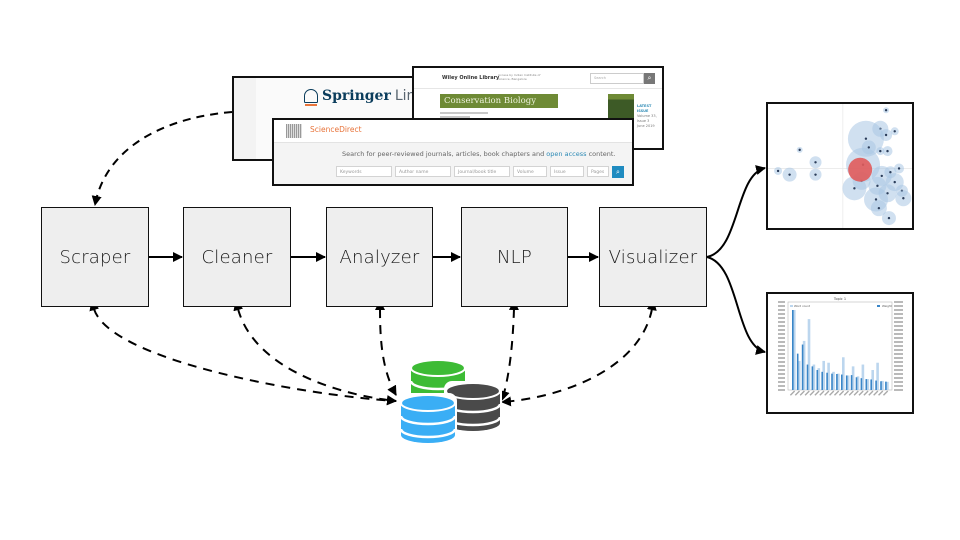  What do you see at coordinates (567, 171) in the screenshot?
I see `issue-input: Issue` at bounding box center [567, 171].